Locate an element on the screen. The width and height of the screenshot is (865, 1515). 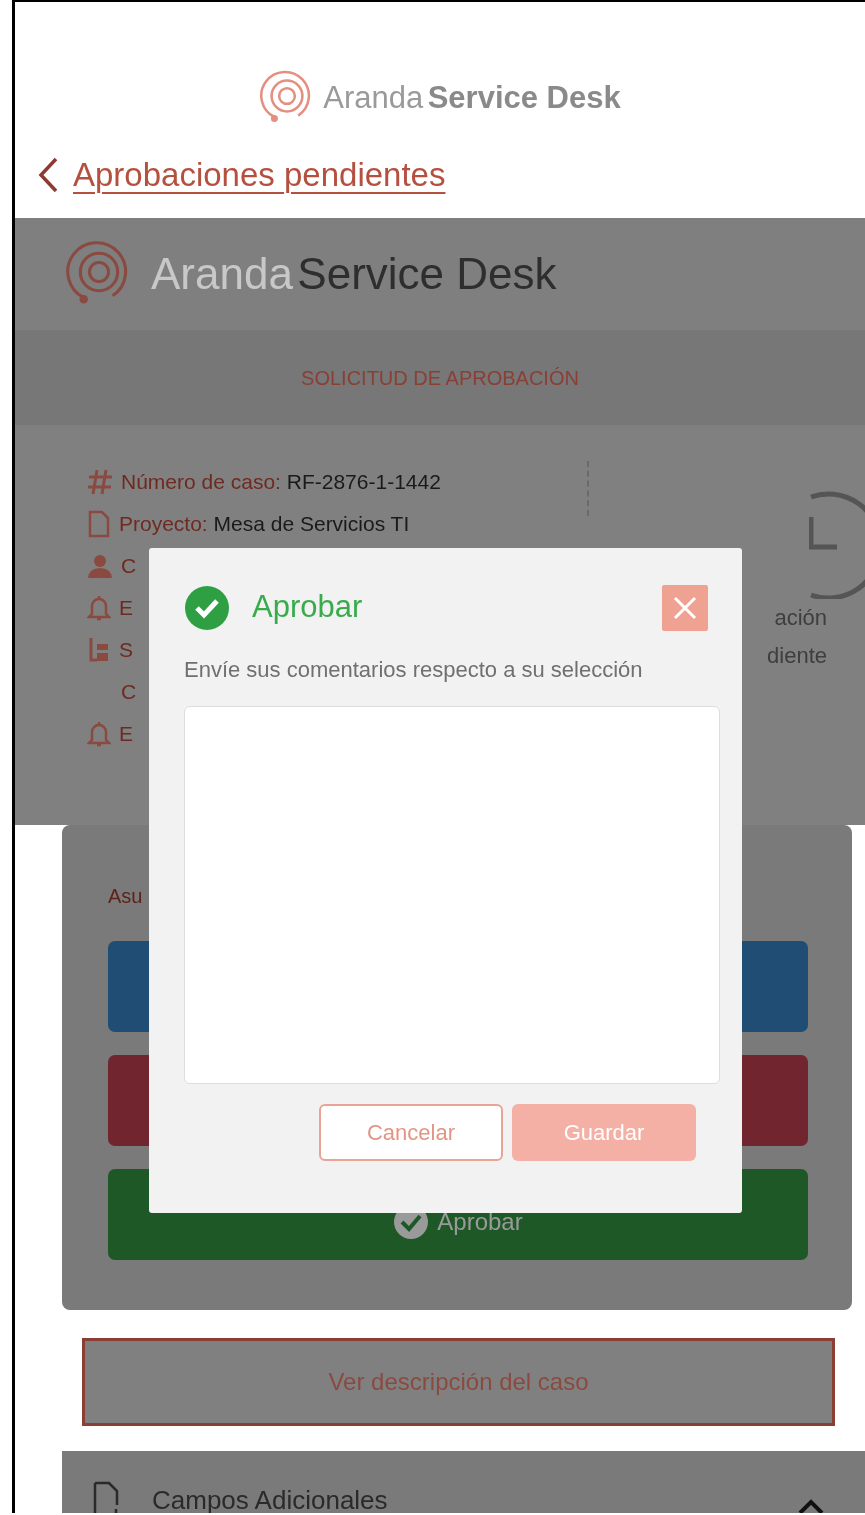
case-field: S is located at coordinates (126, 650).